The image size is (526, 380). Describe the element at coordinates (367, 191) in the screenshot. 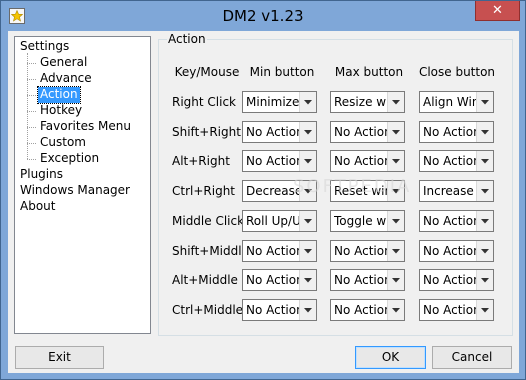

I see `max-button-action-select: Reset wind` at that location.